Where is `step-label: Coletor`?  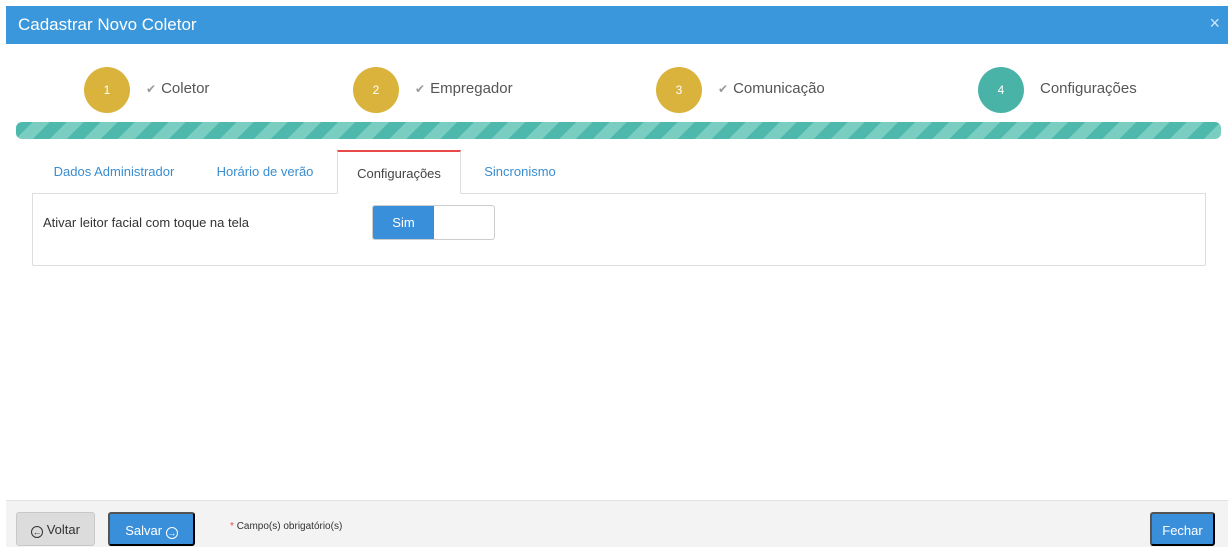 step-label: Coletor is located at coordinates (185, 88).